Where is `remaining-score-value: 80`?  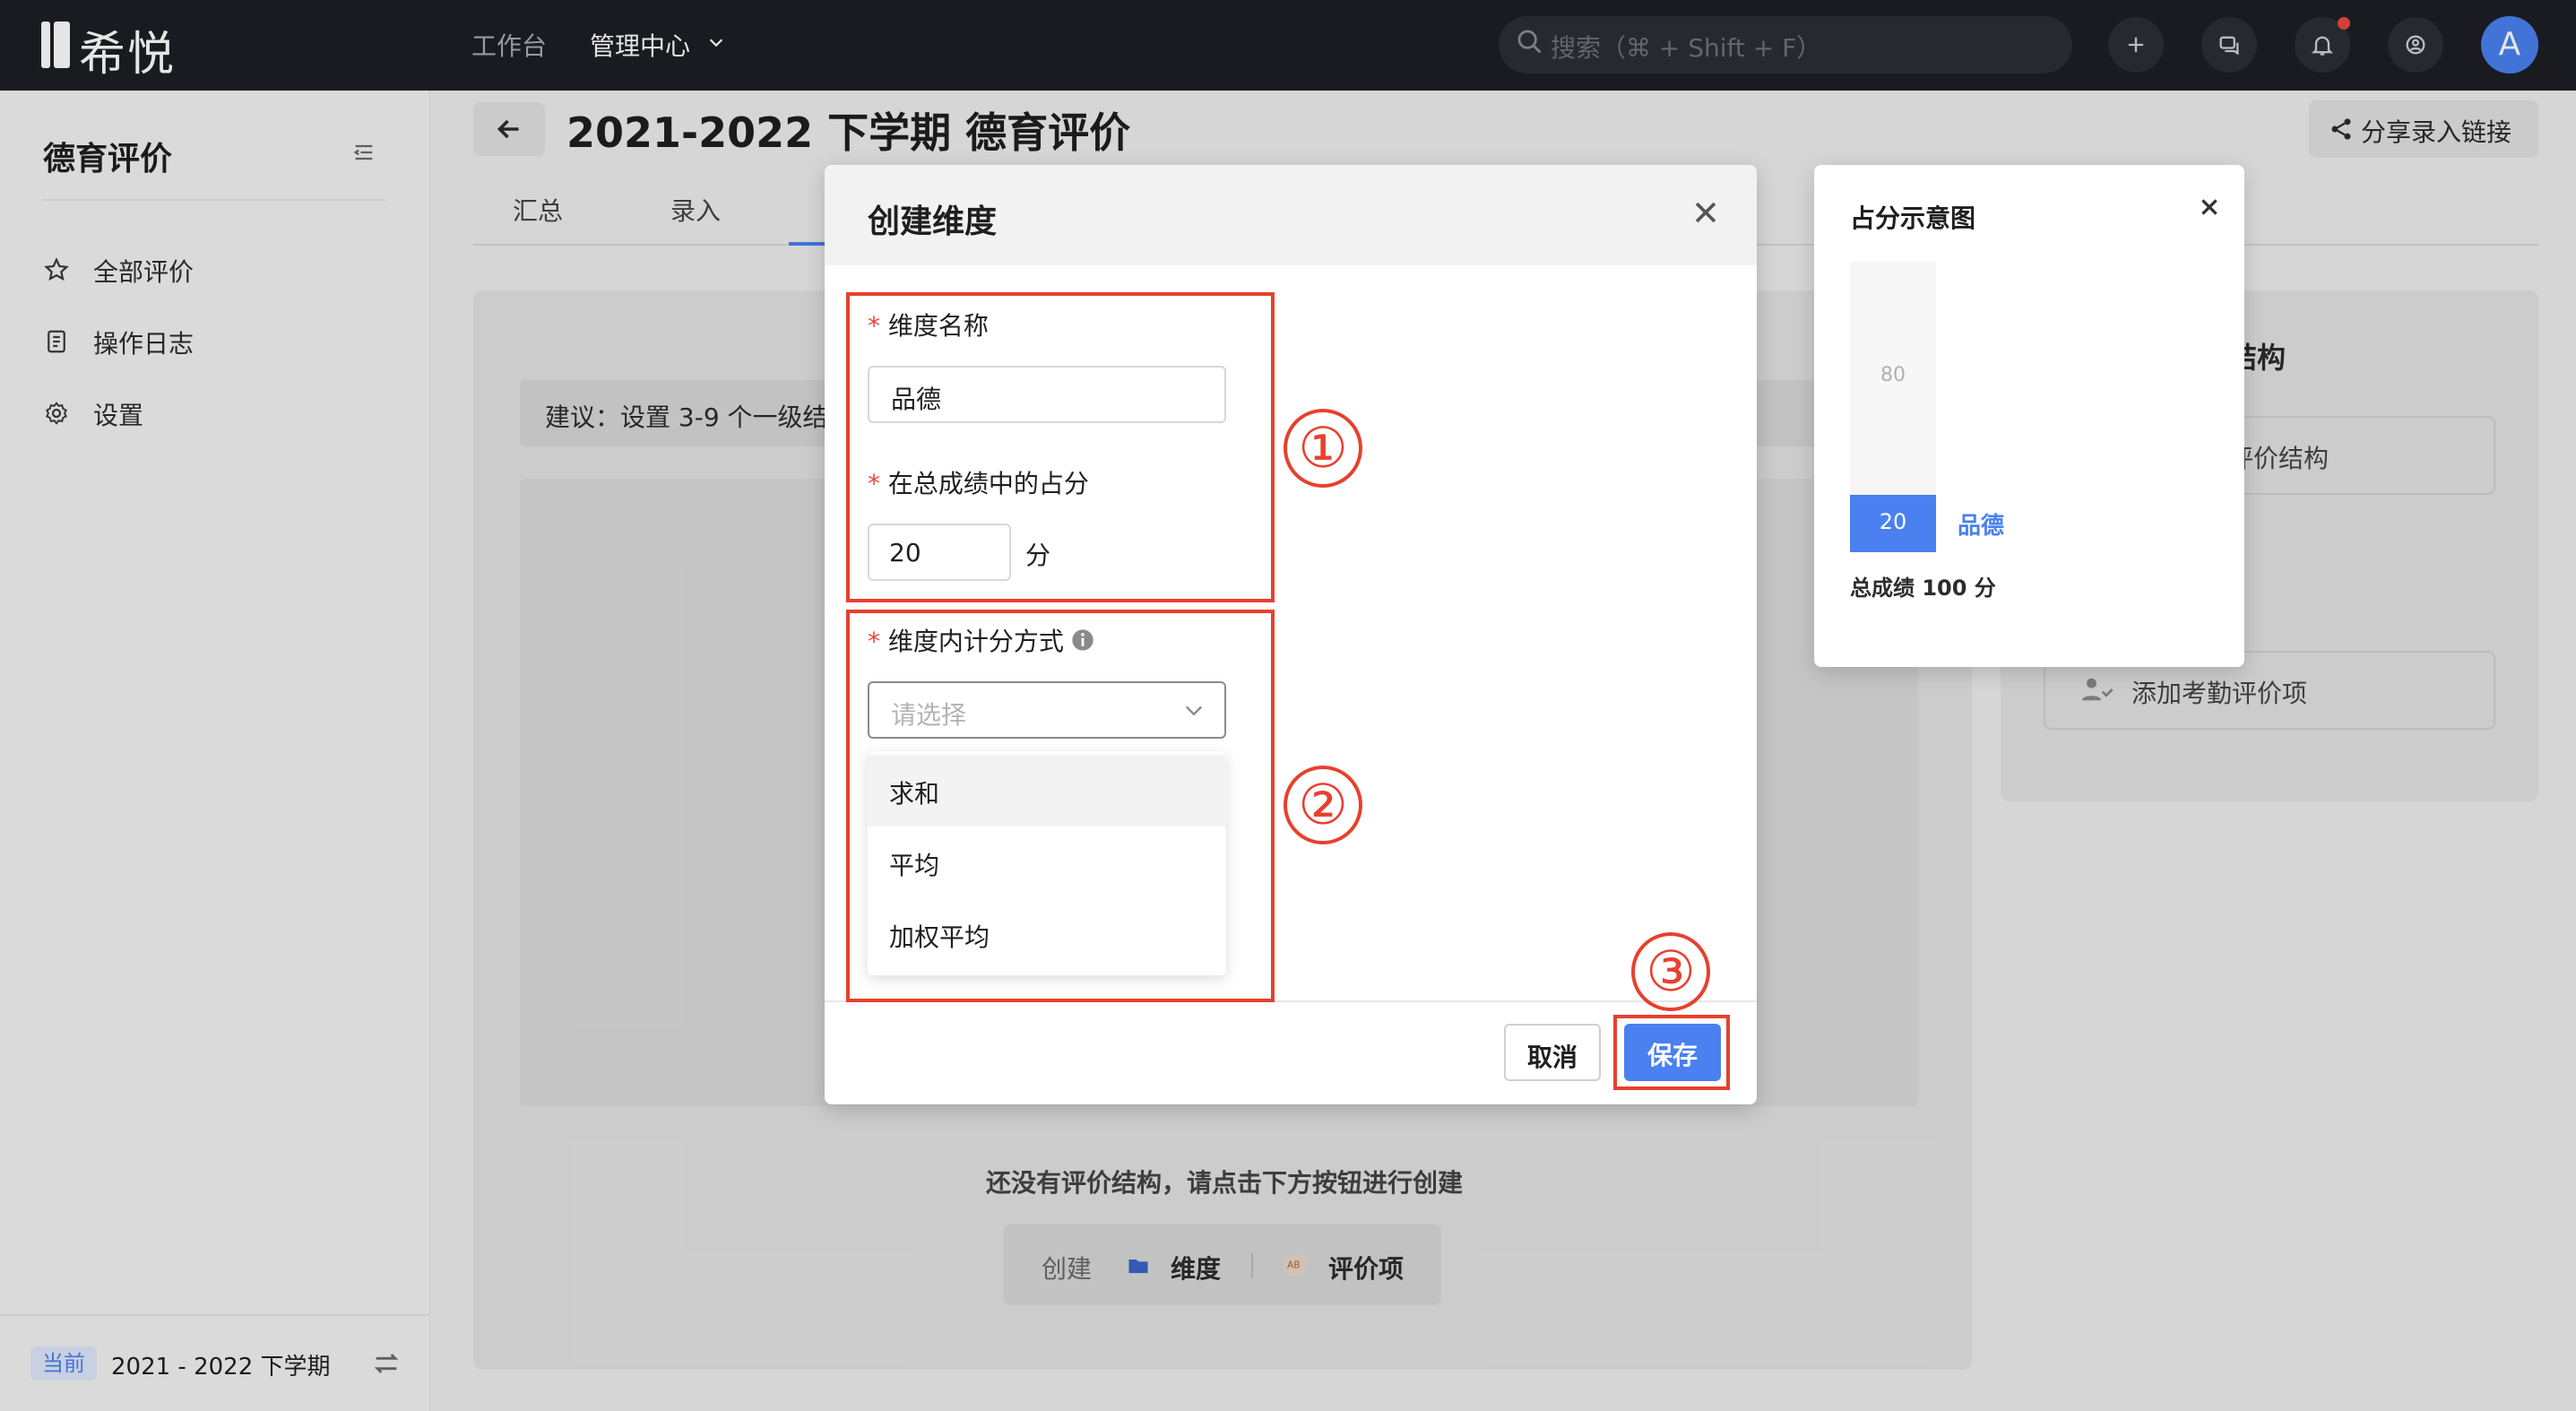
remaining-score-value: 80 is located at coordinates (1893, 375).